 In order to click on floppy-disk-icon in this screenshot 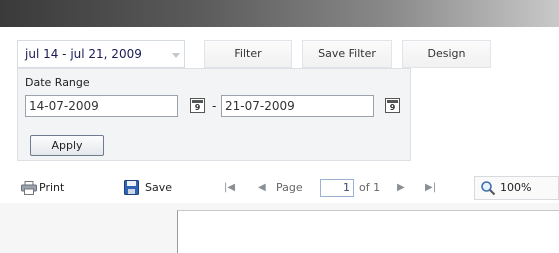, I will do `click(131, 187)`.